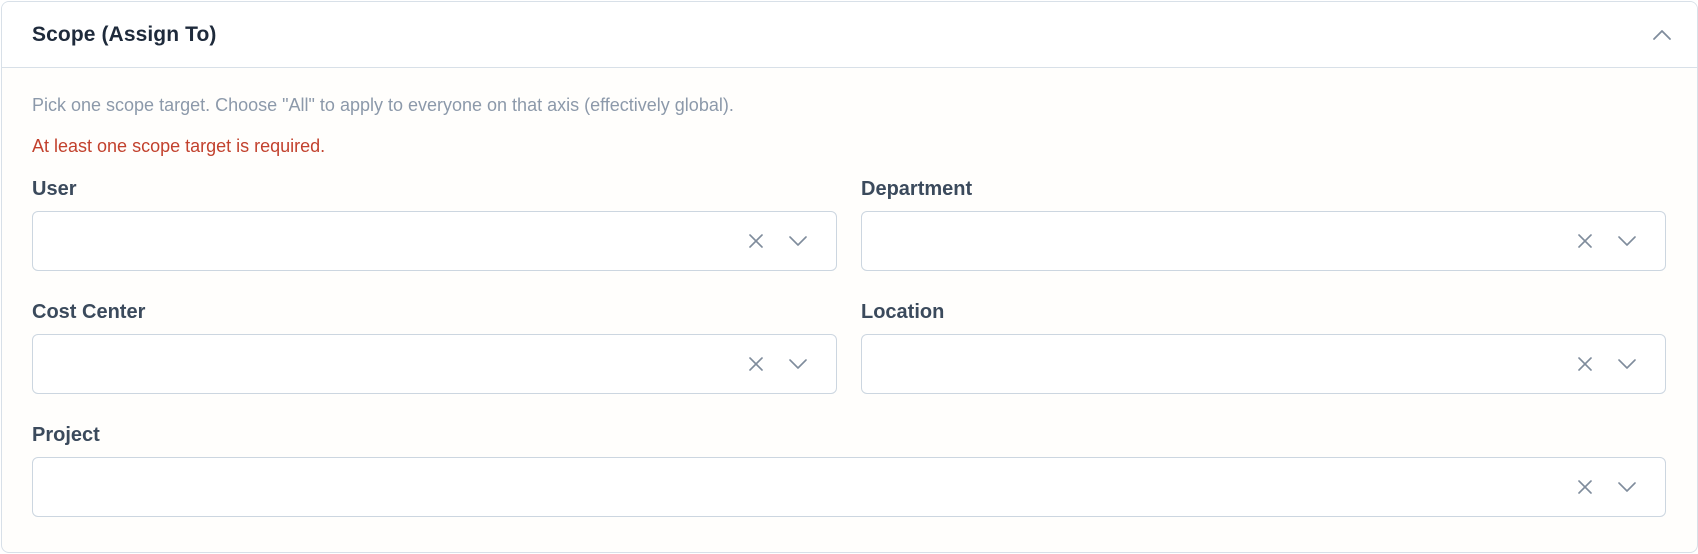 The image size is (1698, 554). I want to click on project-select, so click(849, 487).